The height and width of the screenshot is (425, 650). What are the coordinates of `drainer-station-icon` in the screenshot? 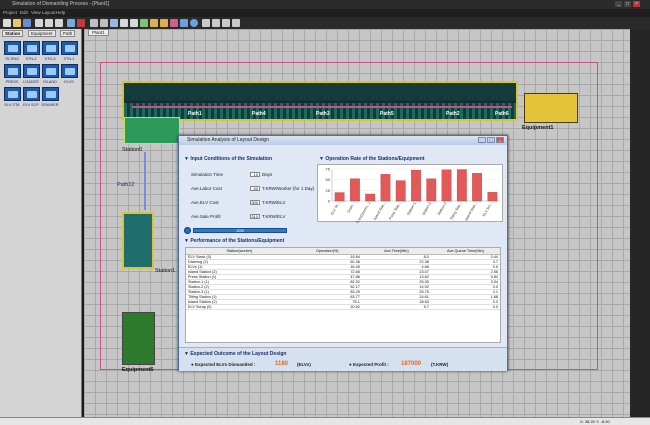 It's located at (50, 94).